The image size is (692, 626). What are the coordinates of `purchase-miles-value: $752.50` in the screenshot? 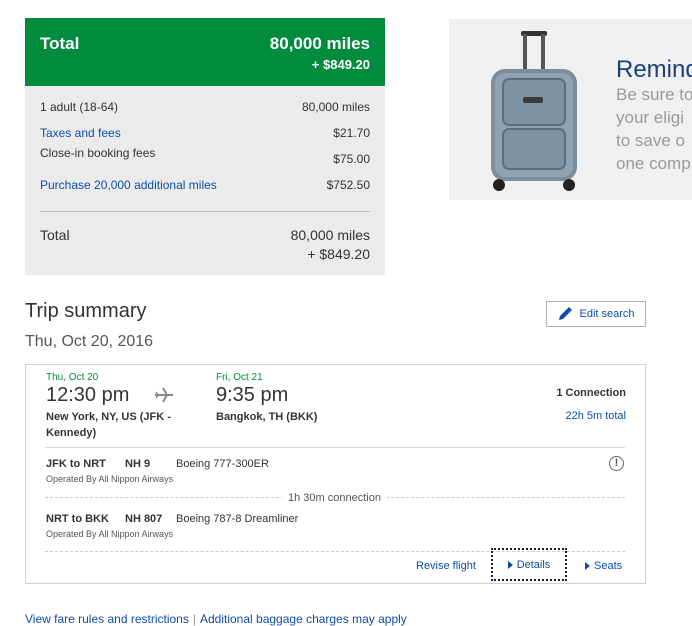 It's located at (348, 185).